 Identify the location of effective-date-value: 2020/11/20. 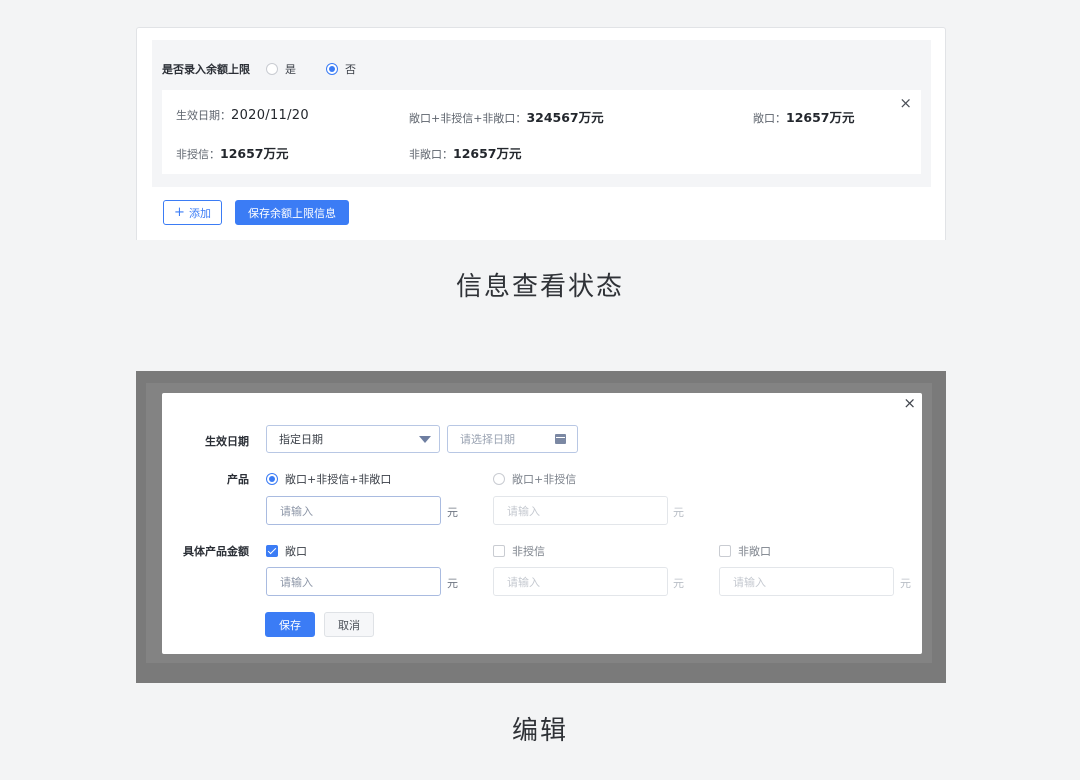
(270, 115).